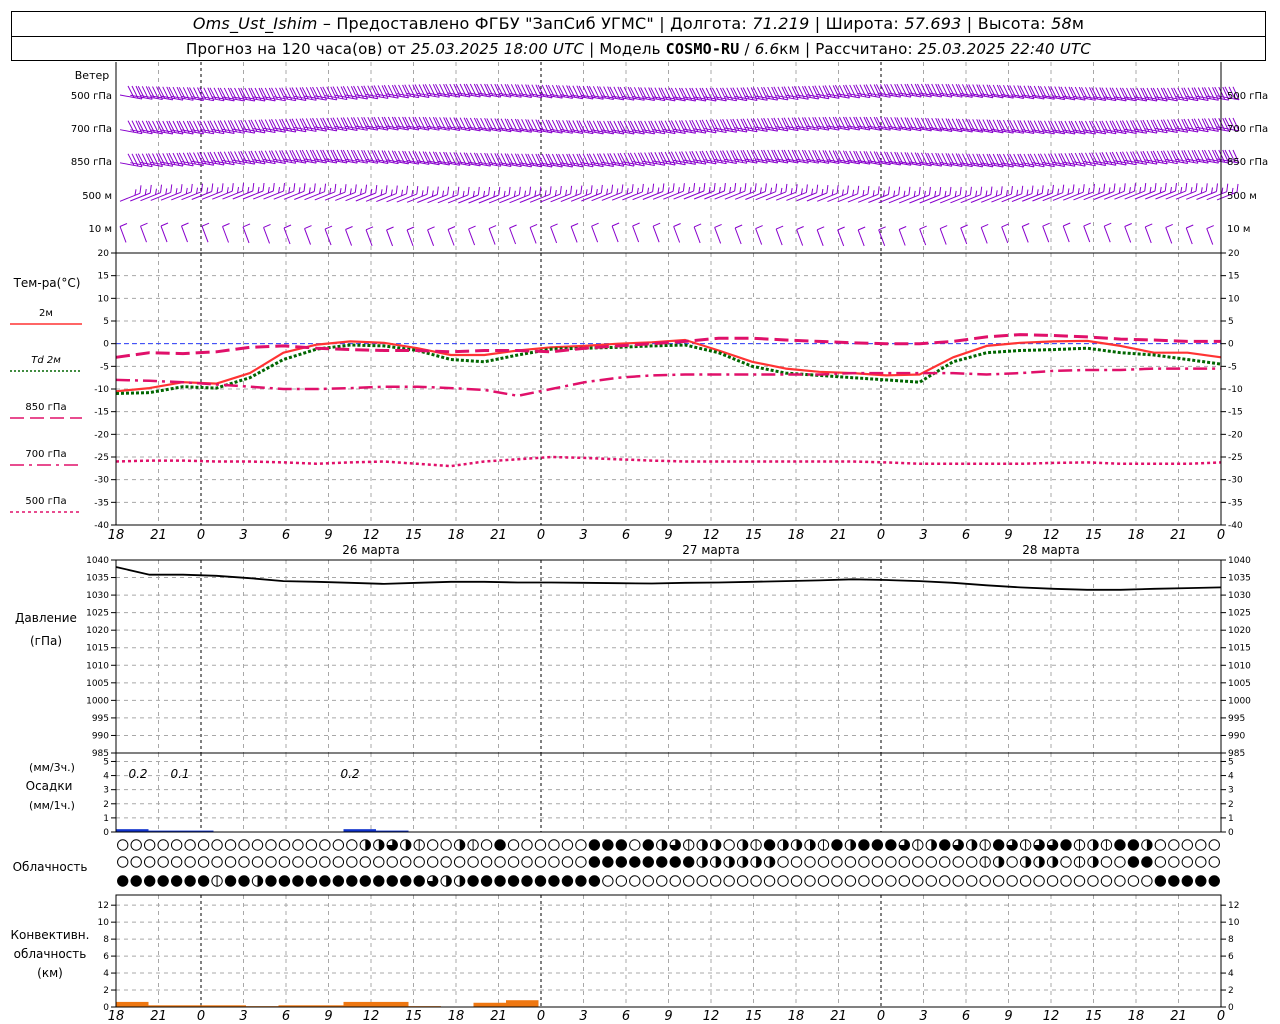  Describe the element at coordinates (349, 774) in the screenshot. I see `precip-annotation: 0.2` at that location.